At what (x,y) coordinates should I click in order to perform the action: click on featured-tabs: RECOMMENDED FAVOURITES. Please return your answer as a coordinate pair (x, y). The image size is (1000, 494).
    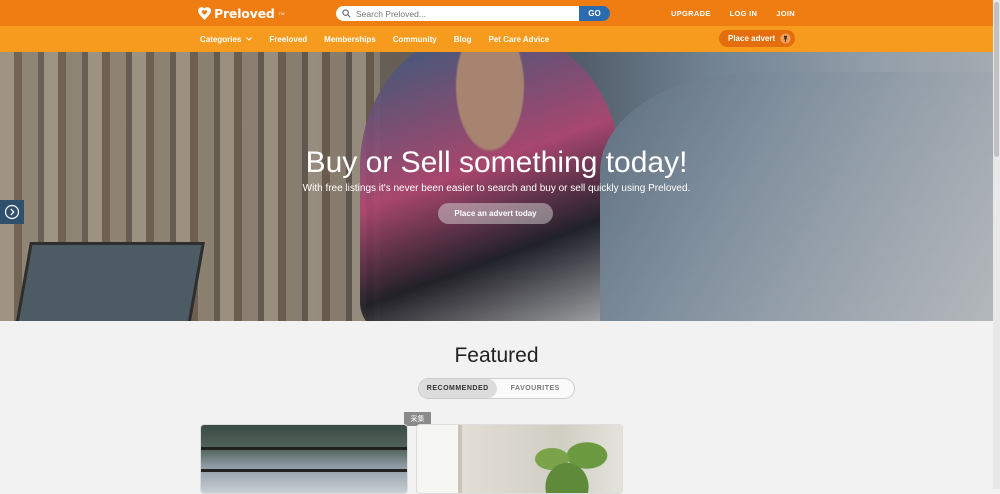
    Looking at the image, I should click on (496, 388).